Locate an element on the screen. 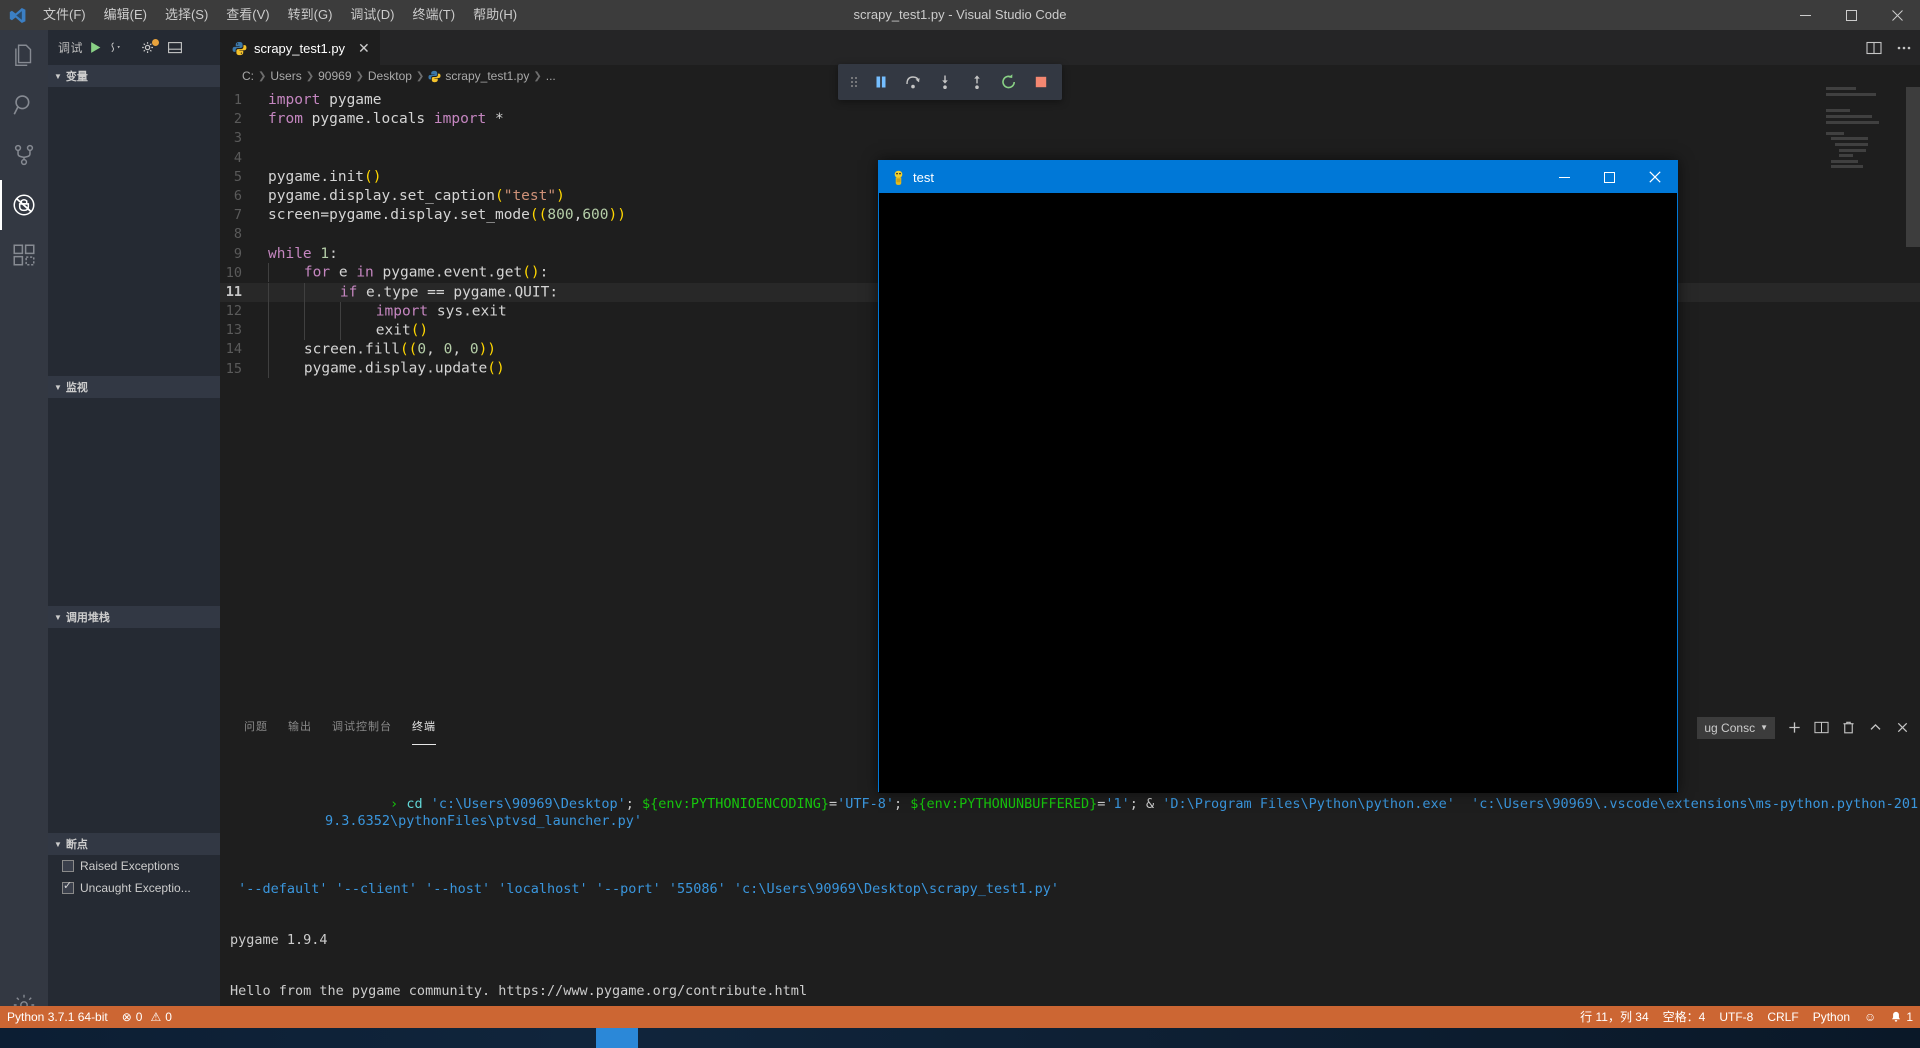  start-debug-icon is located at coordinates (95, 47).